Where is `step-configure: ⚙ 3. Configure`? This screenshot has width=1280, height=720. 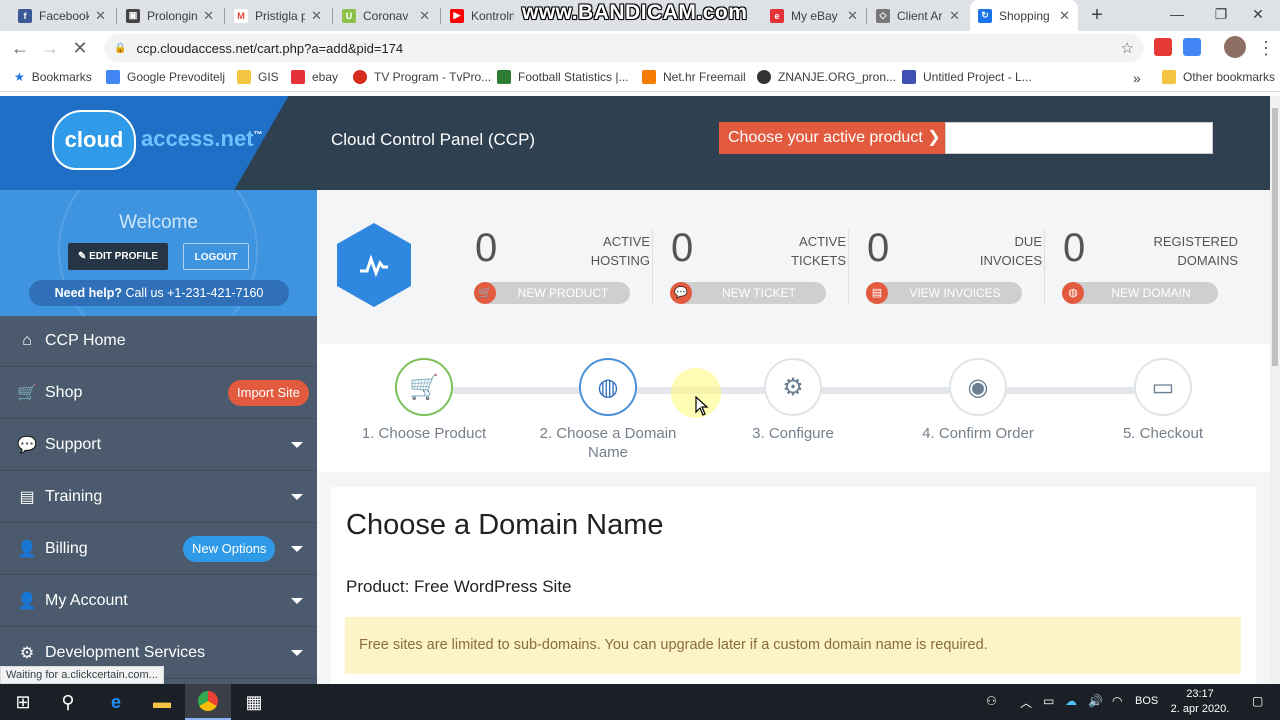 step-configure: ⚙ 3. Configure is located at coordinates (793, 400).